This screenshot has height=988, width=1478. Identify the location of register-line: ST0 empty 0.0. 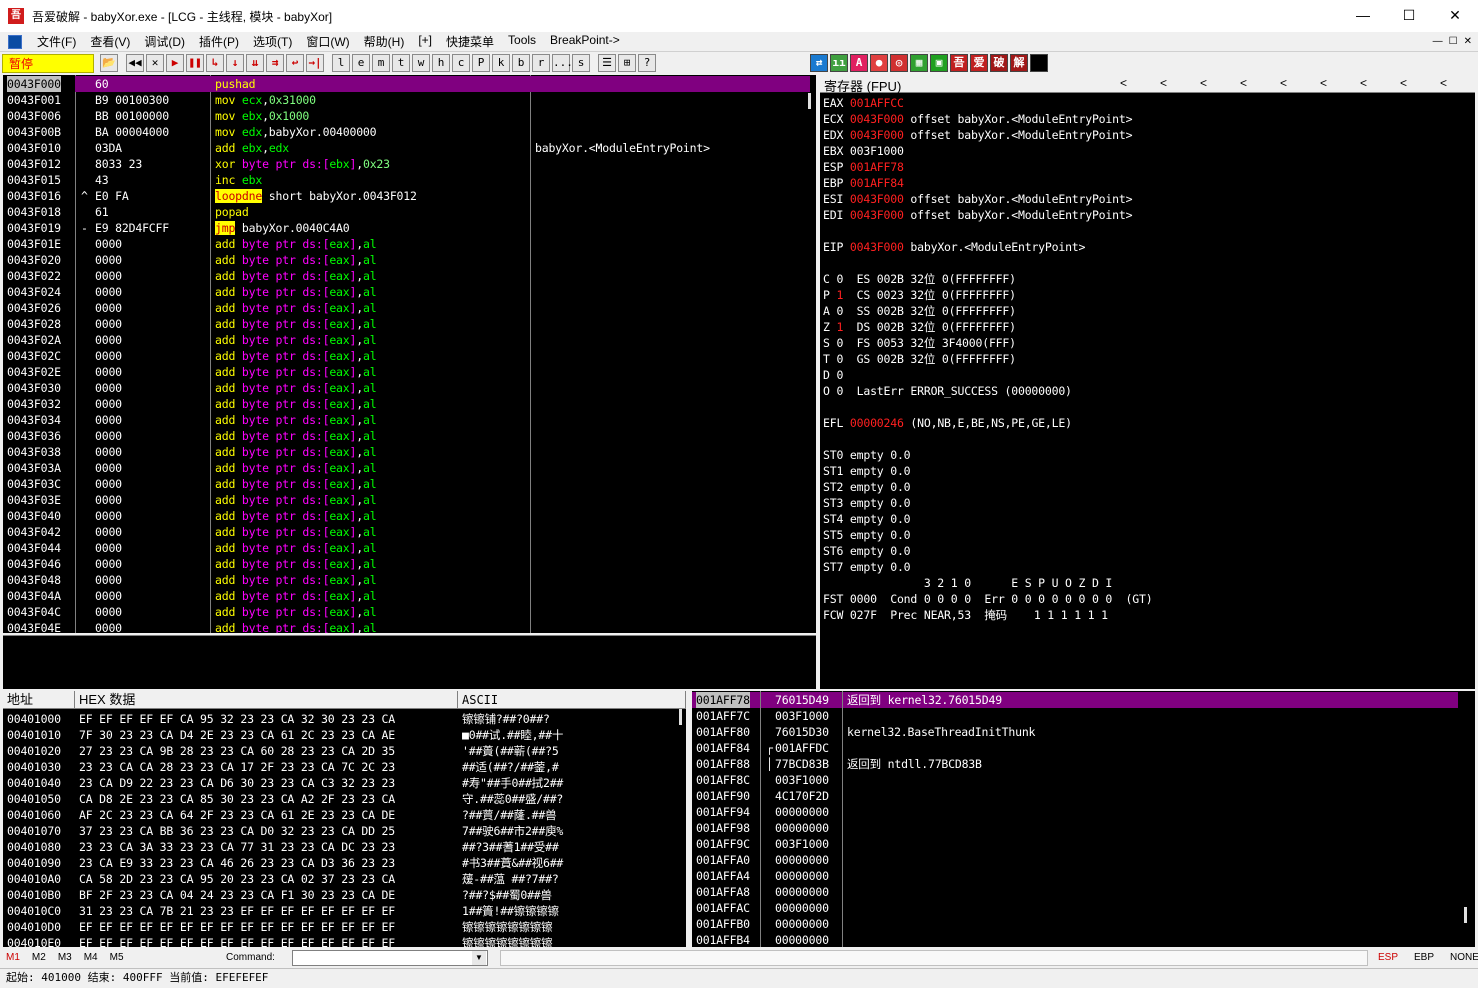
(867, 455).